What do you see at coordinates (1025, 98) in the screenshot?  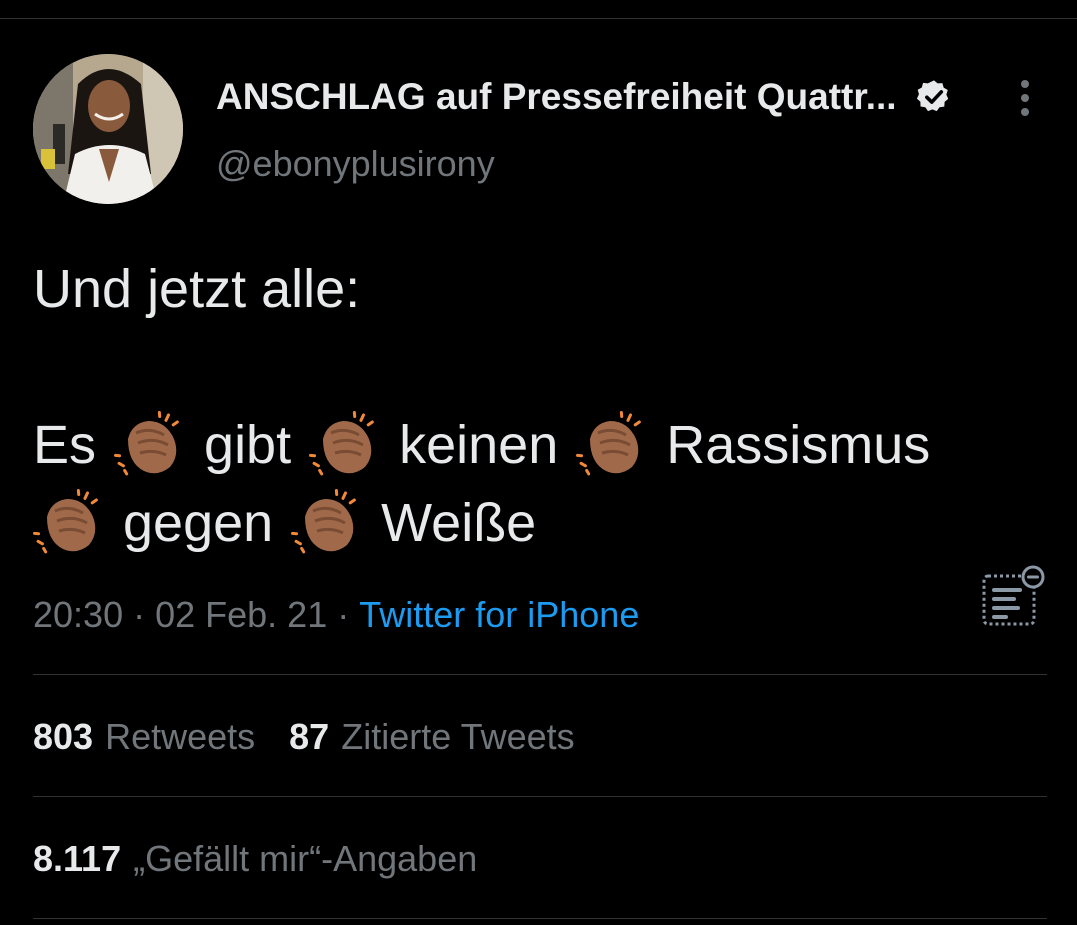 I see `more-options-icon` at bounding box center [1025, 98].